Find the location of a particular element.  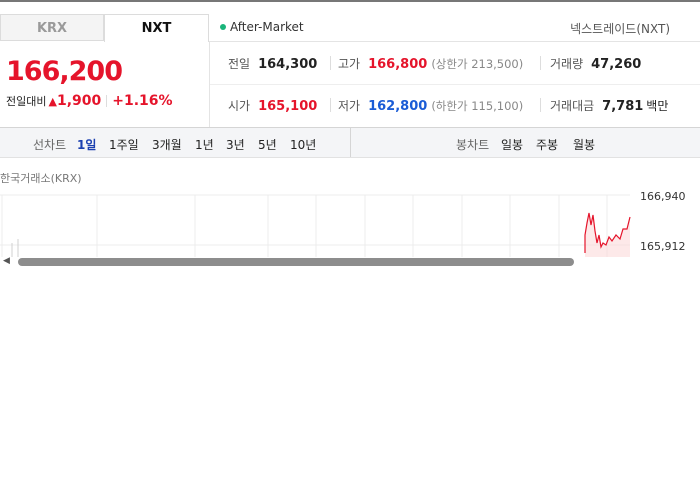

change-value: 1,900 is located at coordinates (79, 101).